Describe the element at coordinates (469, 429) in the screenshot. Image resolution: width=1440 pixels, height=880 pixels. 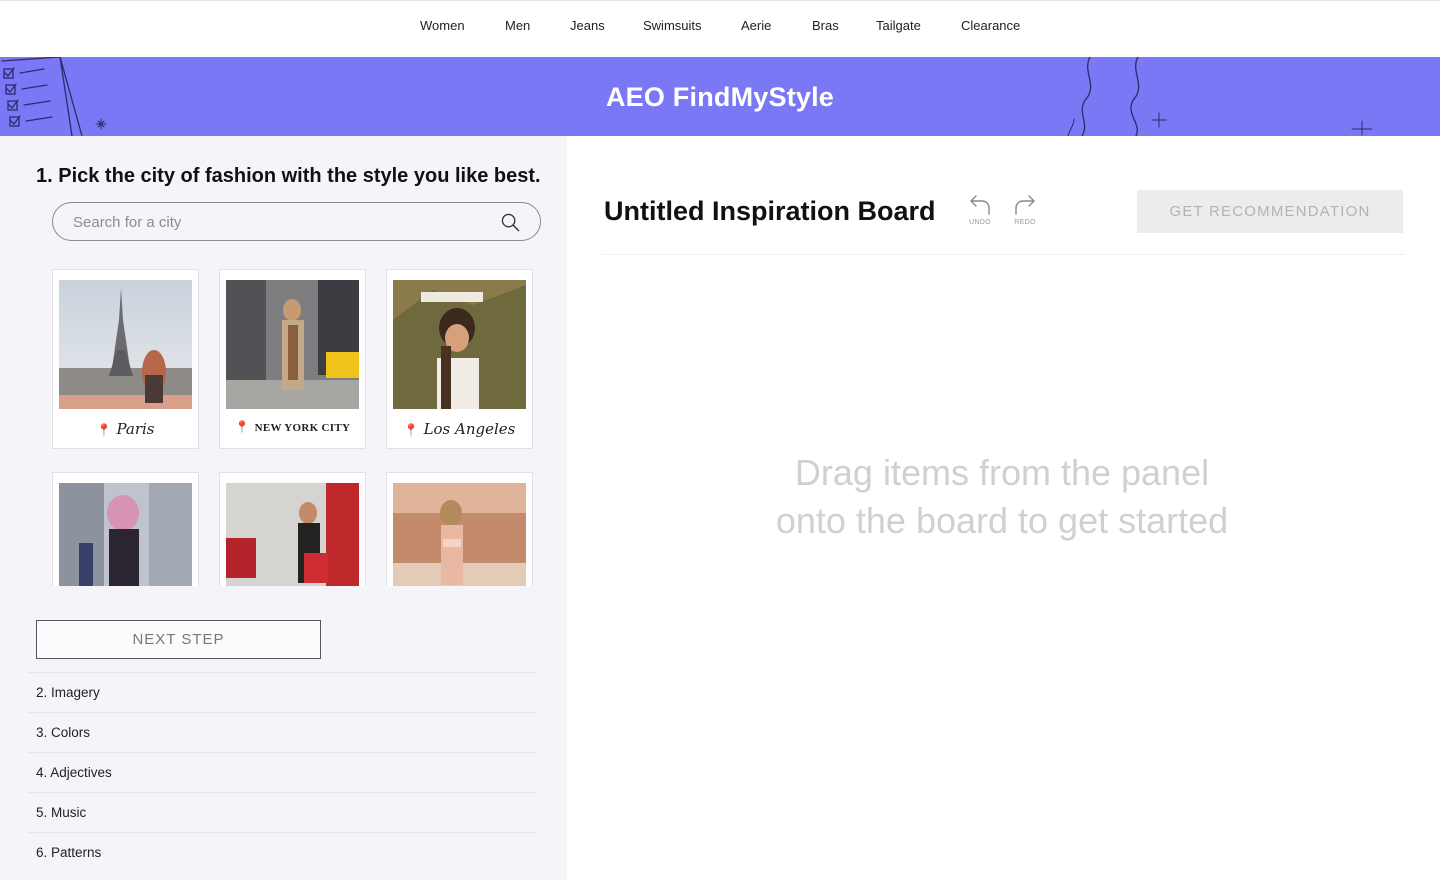
I see `city-name: Los Angeles` at that location.